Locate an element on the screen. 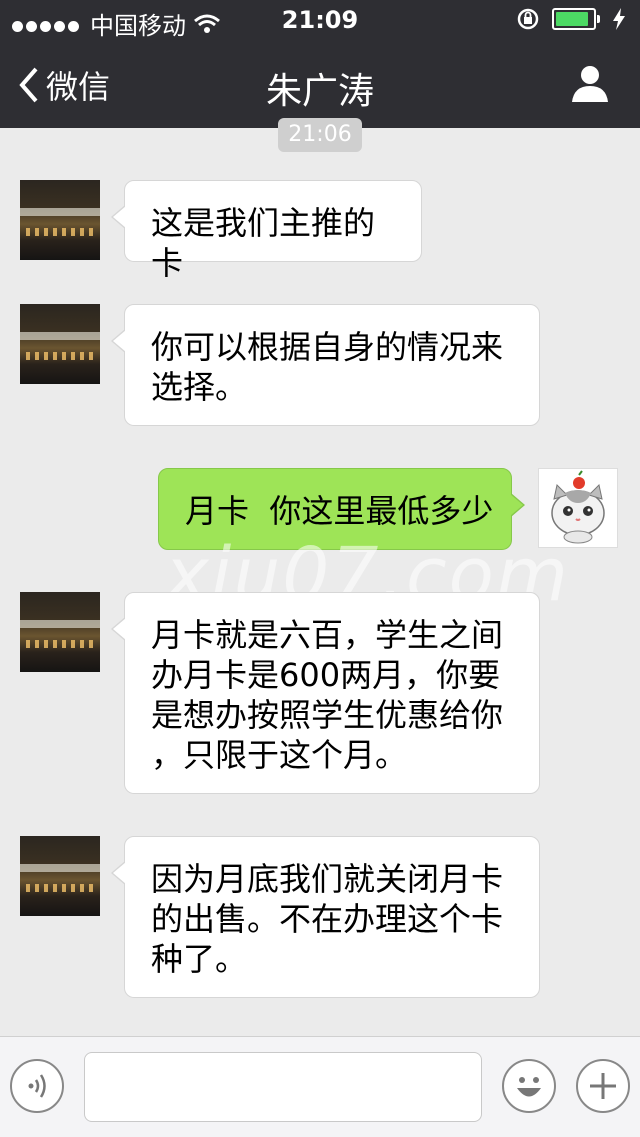 Image resolution: width=640 pixels, height=1137 pixels. emoji-button is located at coordinates (529, 1086).